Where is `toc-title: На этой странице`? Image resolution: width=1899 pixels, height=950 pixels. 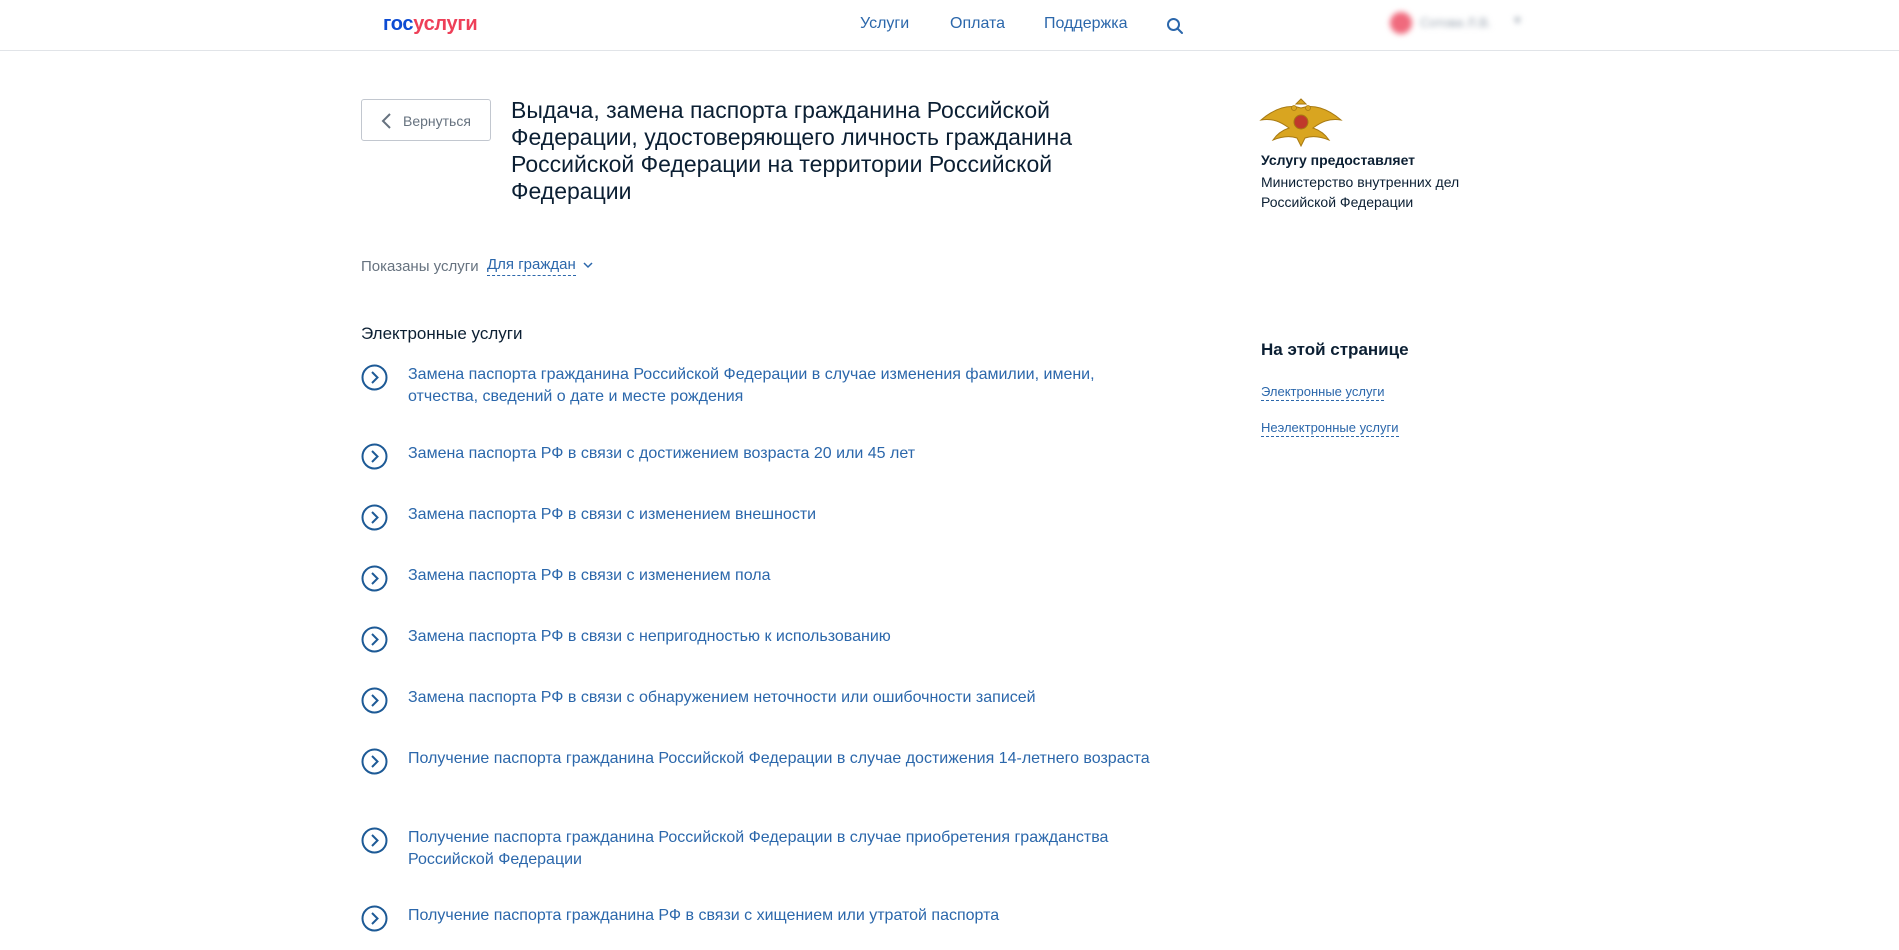 toc-title: На этой странице is located at coordinates (1335, 349).